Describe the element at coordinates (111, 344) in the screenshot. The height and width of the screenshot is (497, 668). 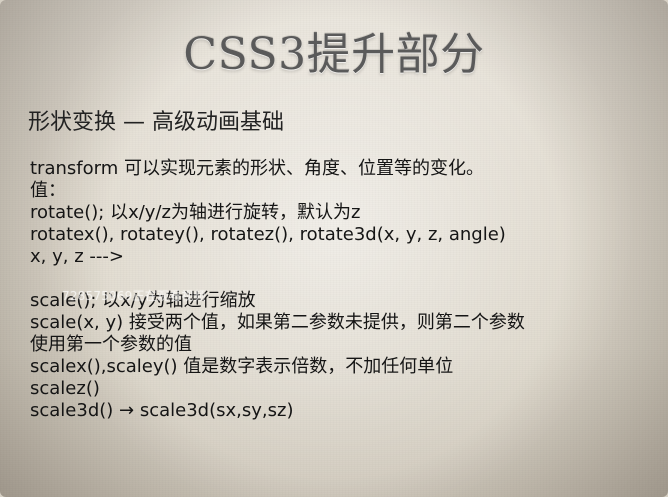
I see `content-line-9: 使用第一个参数的值` at that location.